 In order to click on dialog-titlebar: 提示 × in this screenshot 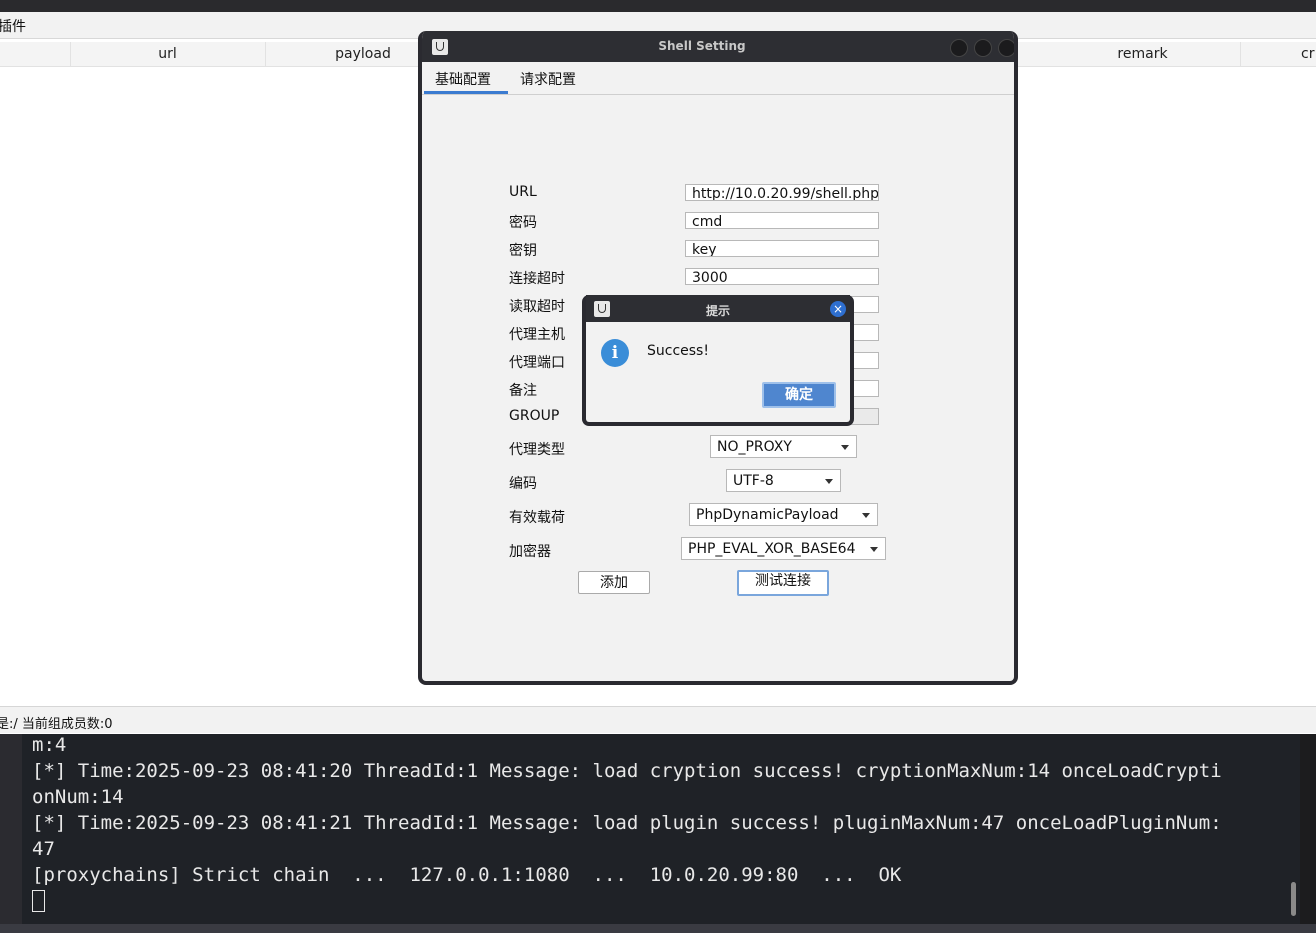, I will do `click(718, 308)`.